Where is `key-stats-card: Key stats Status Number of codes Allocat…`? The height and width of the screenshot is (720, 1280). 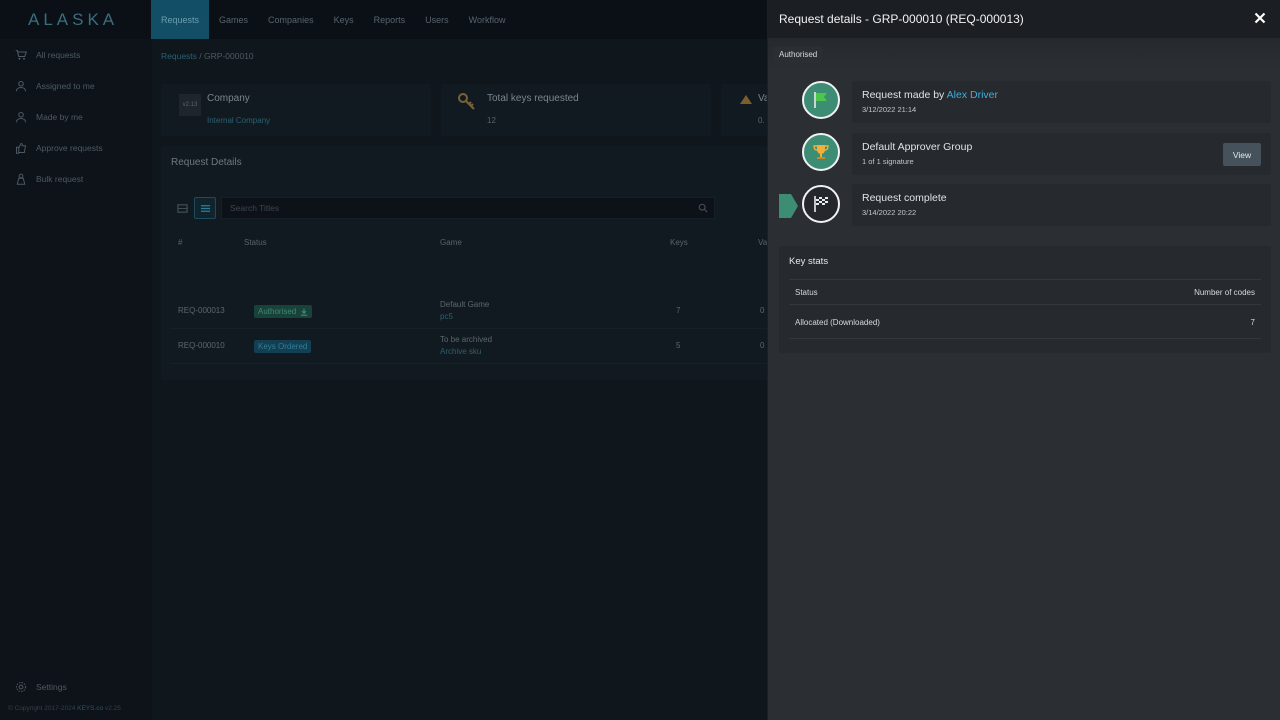 key-stats-card: Key stats Status Number of codes Allocat… is located at coordinates (1025, 299).